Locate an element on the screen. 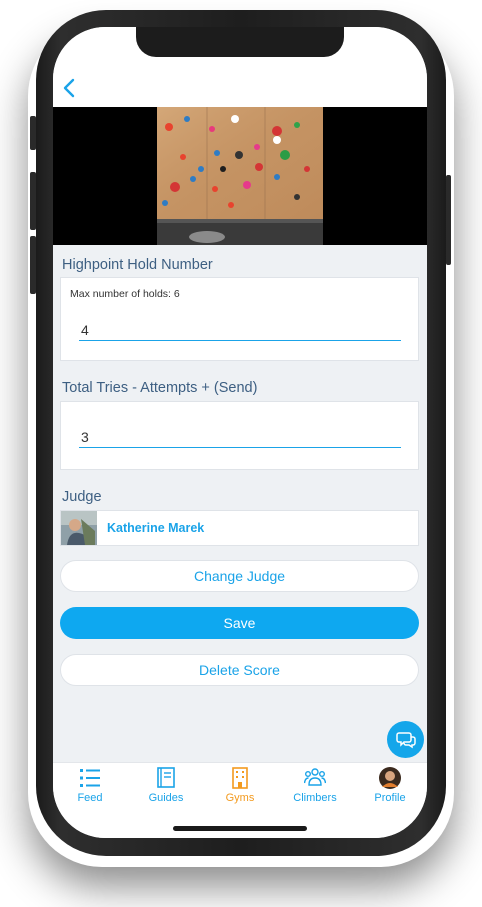  judge-row: Katherine Marek is located at coordinates (239, 528).